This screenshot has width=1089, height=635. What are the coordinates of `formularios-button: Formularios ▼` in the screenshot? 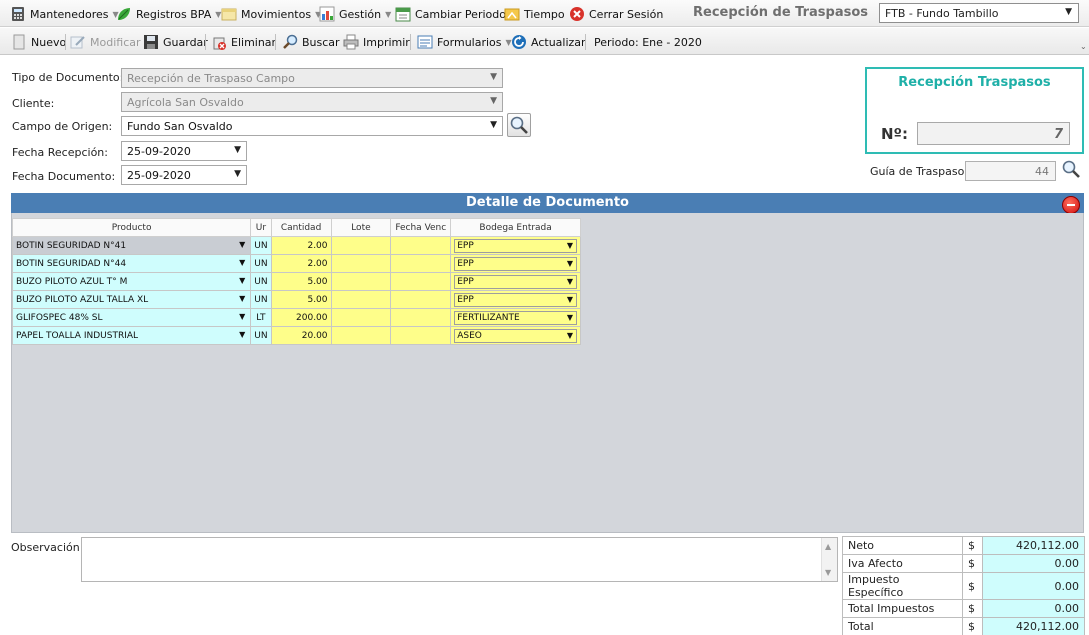 It's located at (464, 42).